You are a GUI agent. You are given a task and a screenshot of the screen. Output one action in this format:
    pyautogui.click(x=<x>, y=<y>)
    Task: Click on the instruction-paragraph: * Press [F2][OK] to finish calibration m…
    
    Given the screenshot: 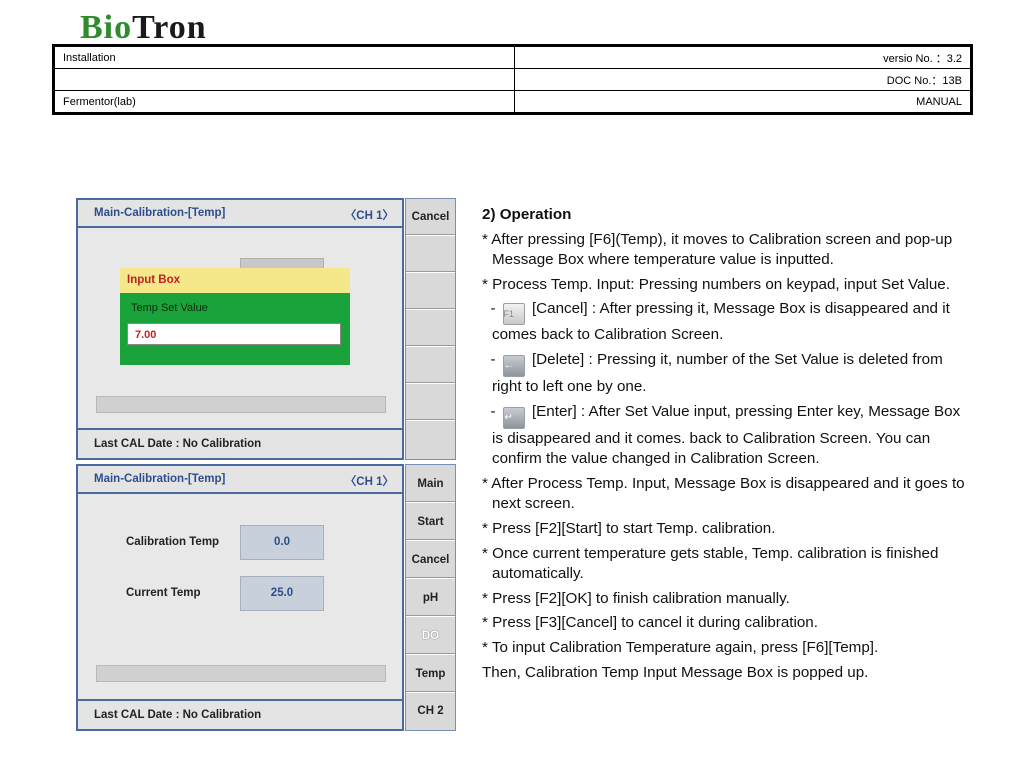 What is the action you would take?
    pyautogui.click(x=636, y=598)
    